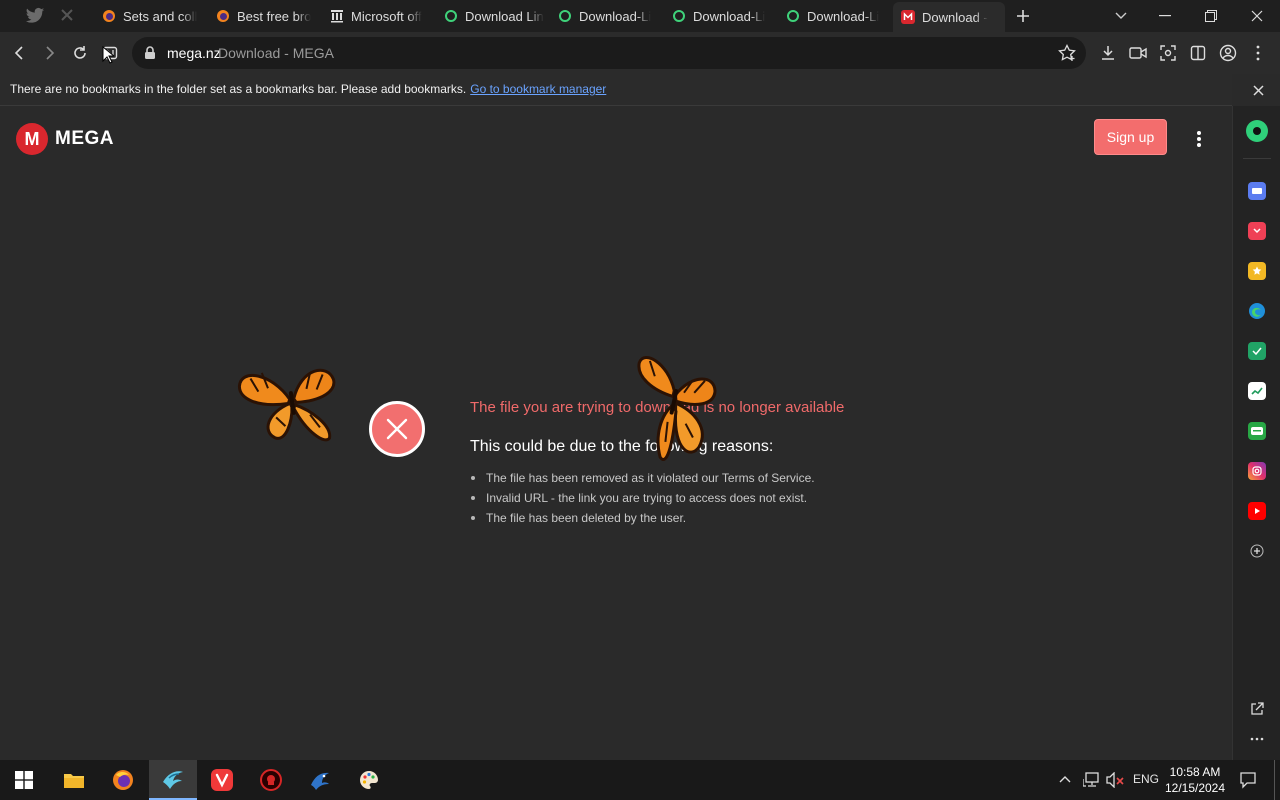  I want to click on chevron-down-icon, so click(1121, 15).